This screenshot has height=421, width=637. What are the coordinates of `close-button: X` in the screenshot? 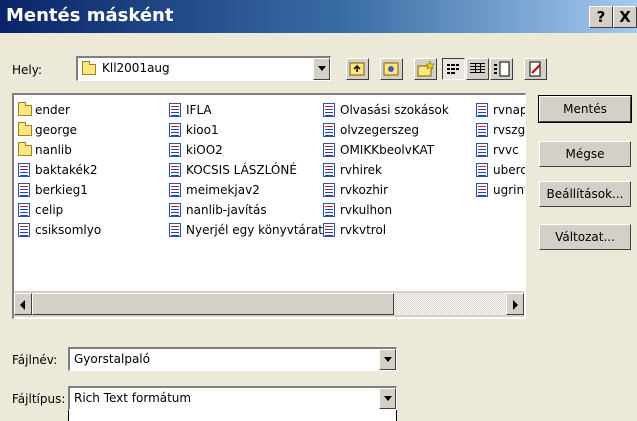 It's located at (625, 17).